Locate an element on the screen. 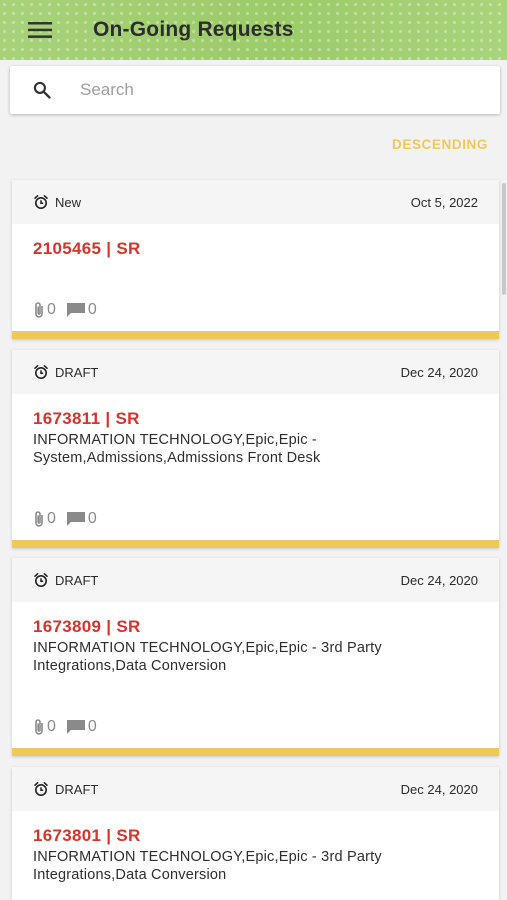 The height and width of the screenshot is (900, 507). menu-icon is located at coordinates (40, 30).